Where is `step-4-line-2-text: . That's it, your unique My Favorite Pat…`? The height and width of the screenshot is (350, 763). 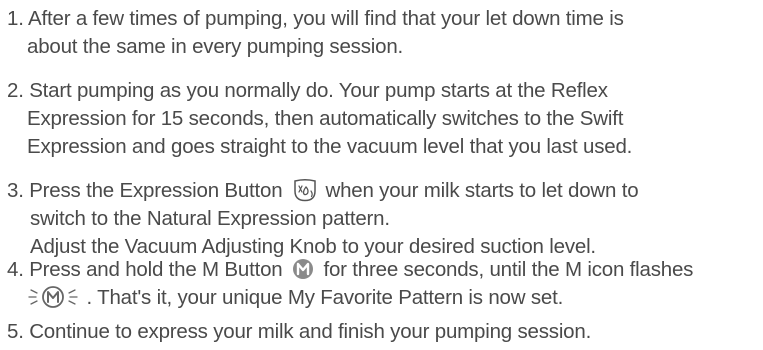 step-4-line-2-text: . That's it, your unique My Favorite Pat… is located at coordinates (325, 297).